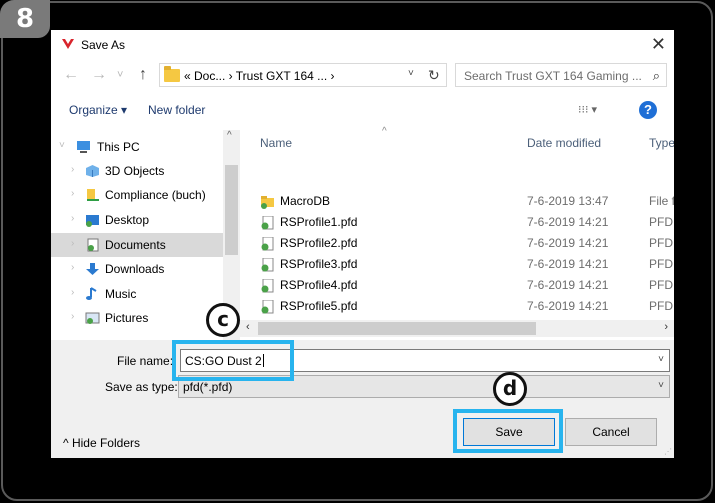  I want to click on hide-folders-button: ^ Hide Folders, so click(101, 443).